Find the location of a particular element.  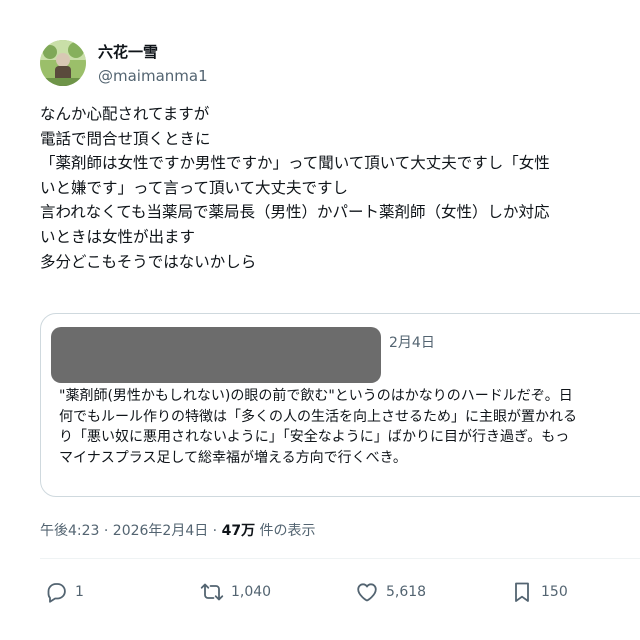

views-label: 件の表示 is located at coordinates (285, 531).